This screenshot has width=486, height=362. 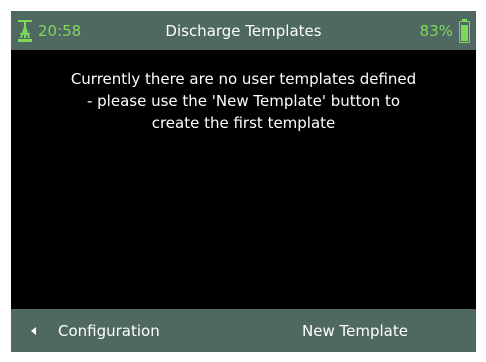 I want to click on clock-time: 20:58, so click(x=60, y=30).